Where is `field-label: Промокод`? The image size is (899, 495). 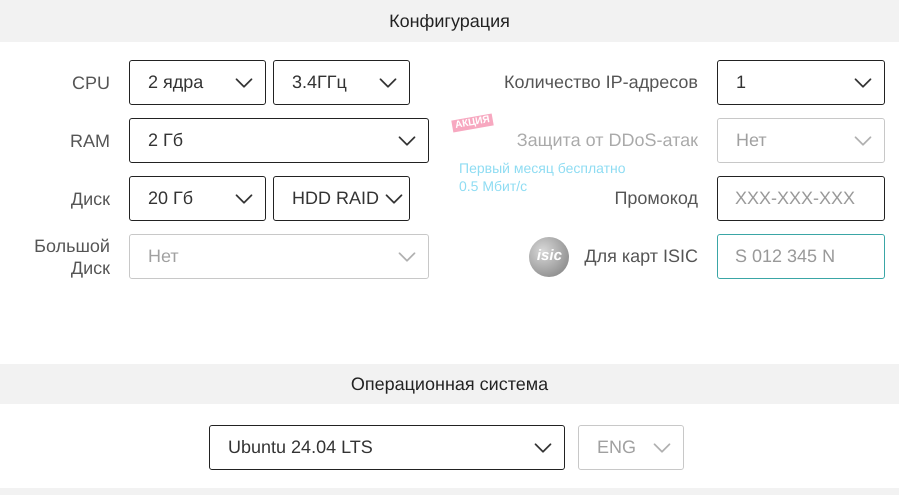 field-label: Промокод is located at coordinates (656, 198).